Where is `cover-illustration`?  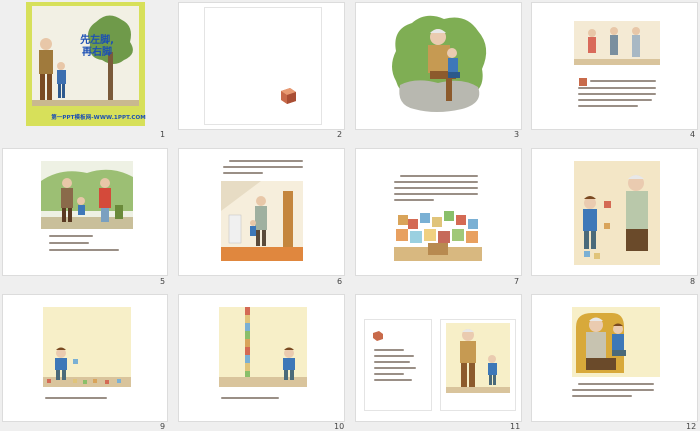
cover-illustration is located at coordinates (85, 56).